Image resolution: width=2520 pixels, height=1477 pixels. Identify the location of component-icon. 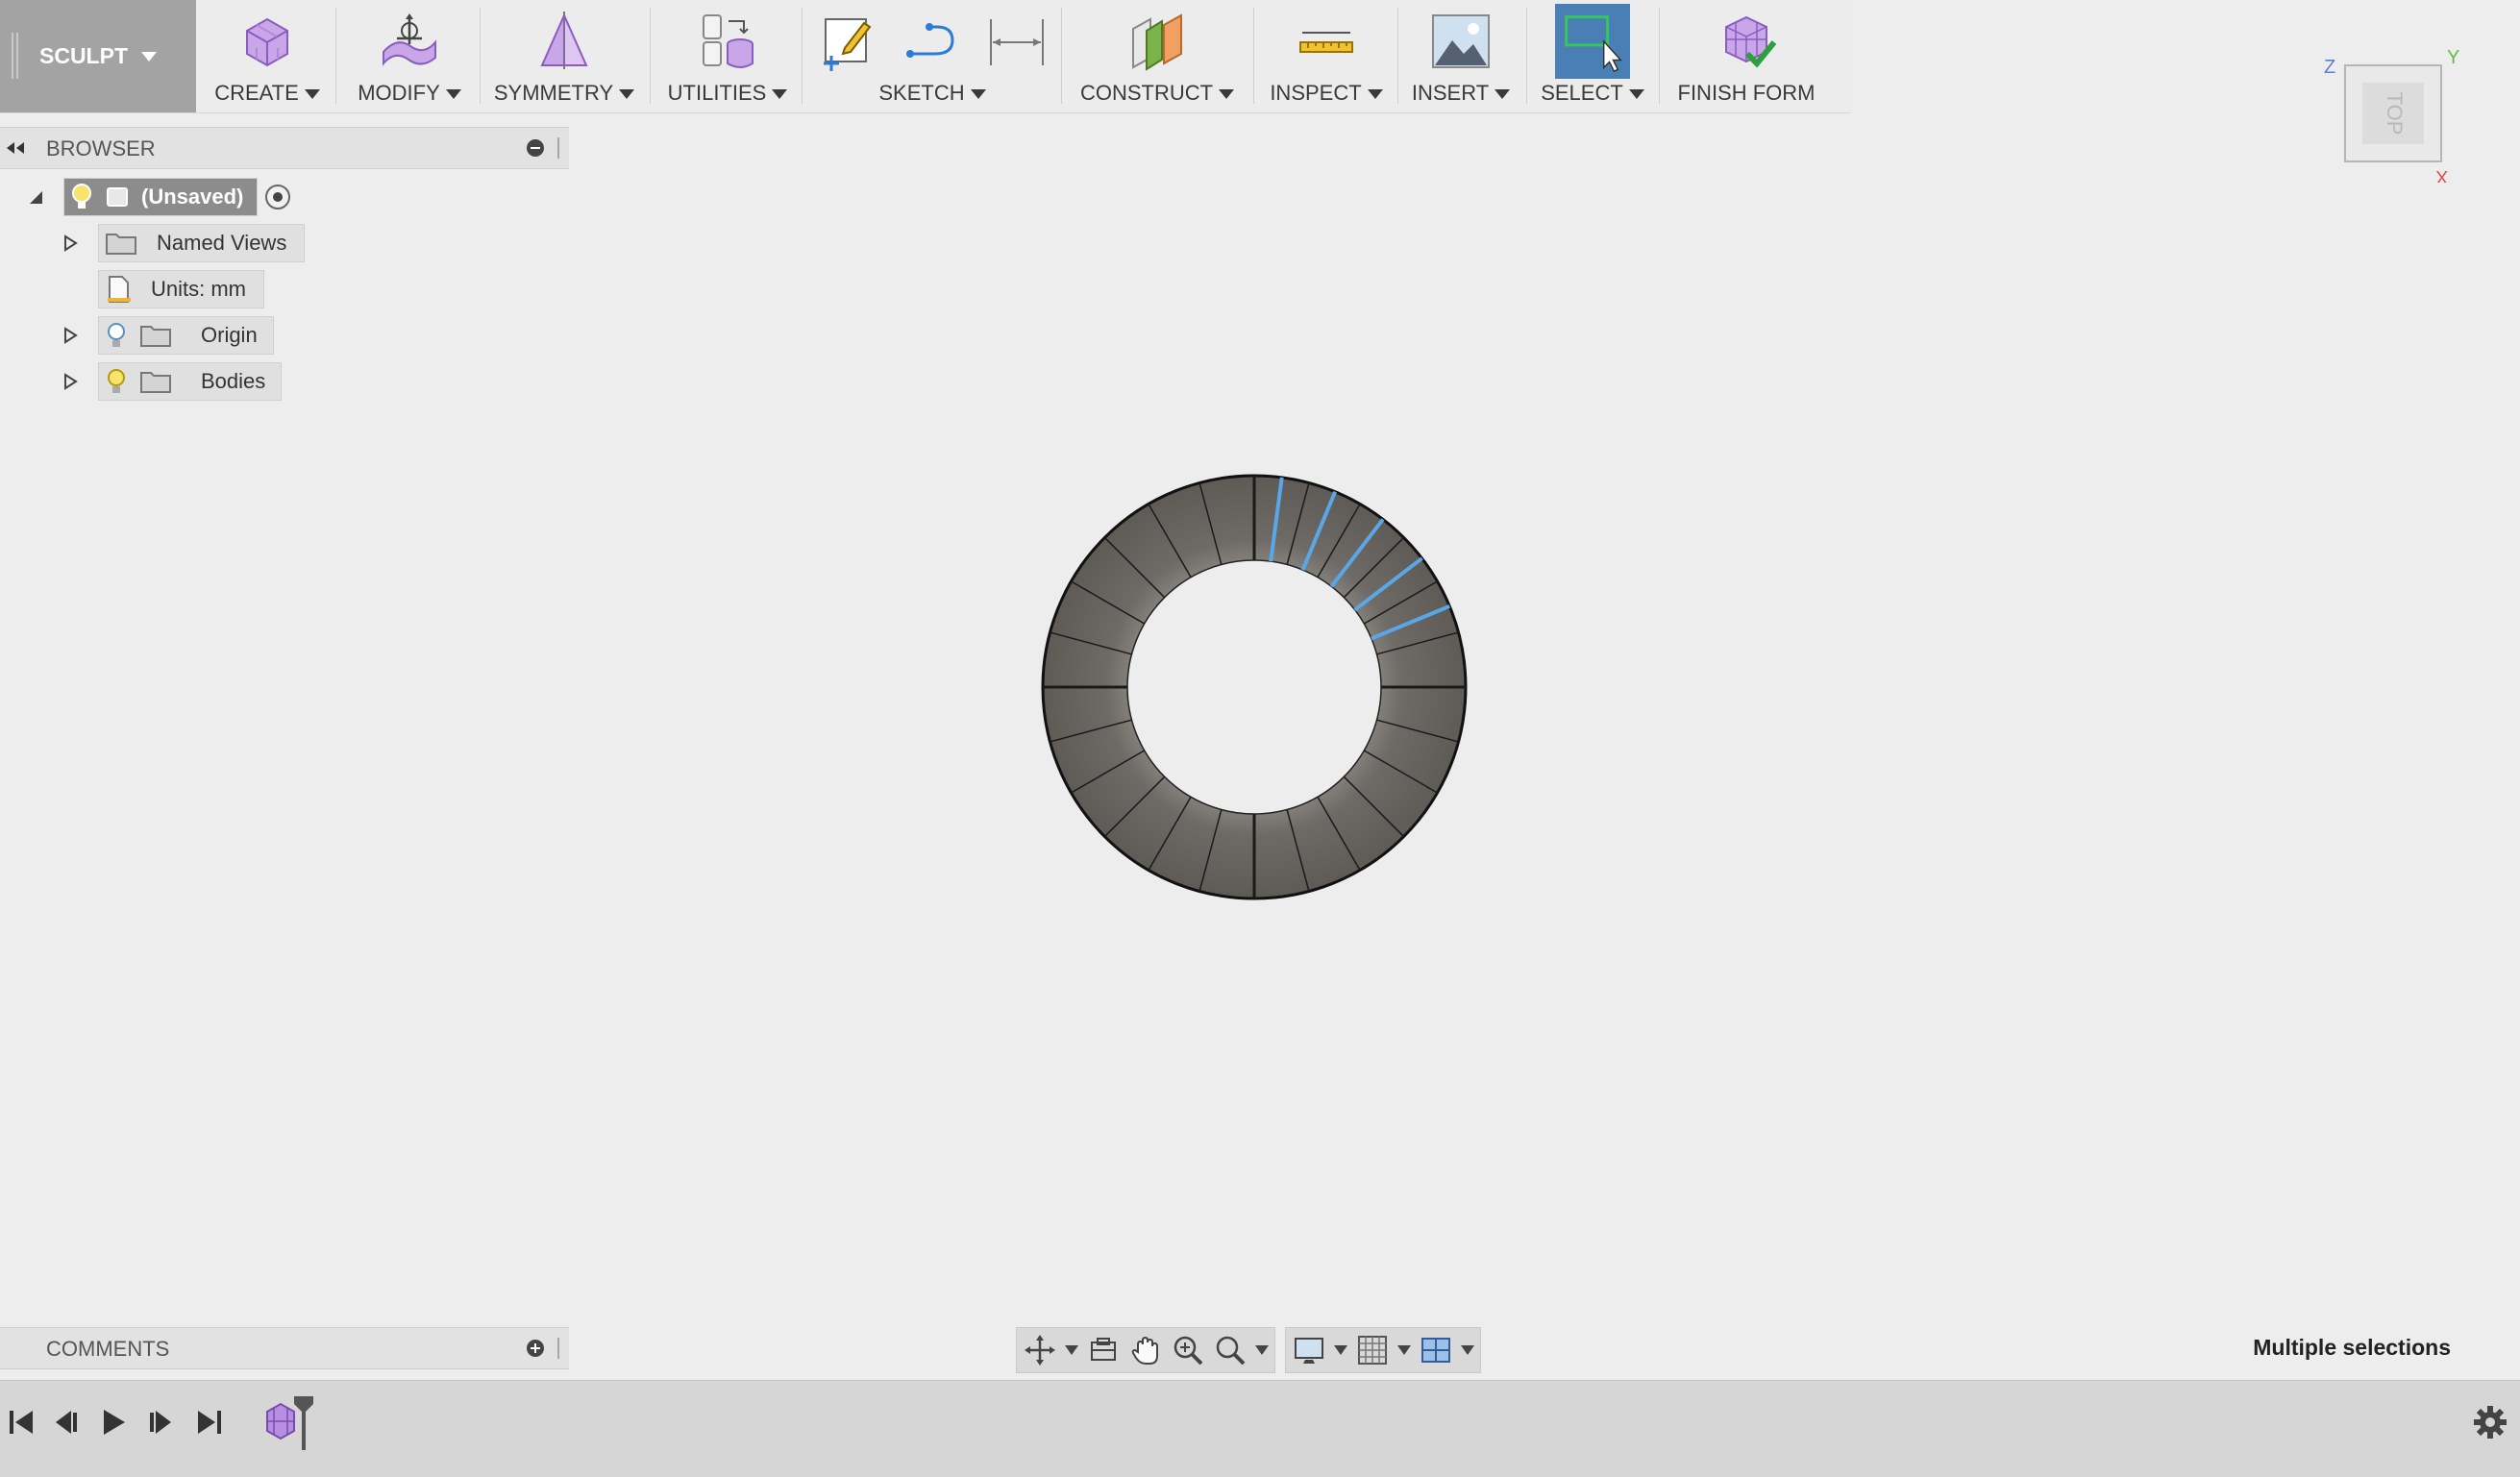
(118, 197).